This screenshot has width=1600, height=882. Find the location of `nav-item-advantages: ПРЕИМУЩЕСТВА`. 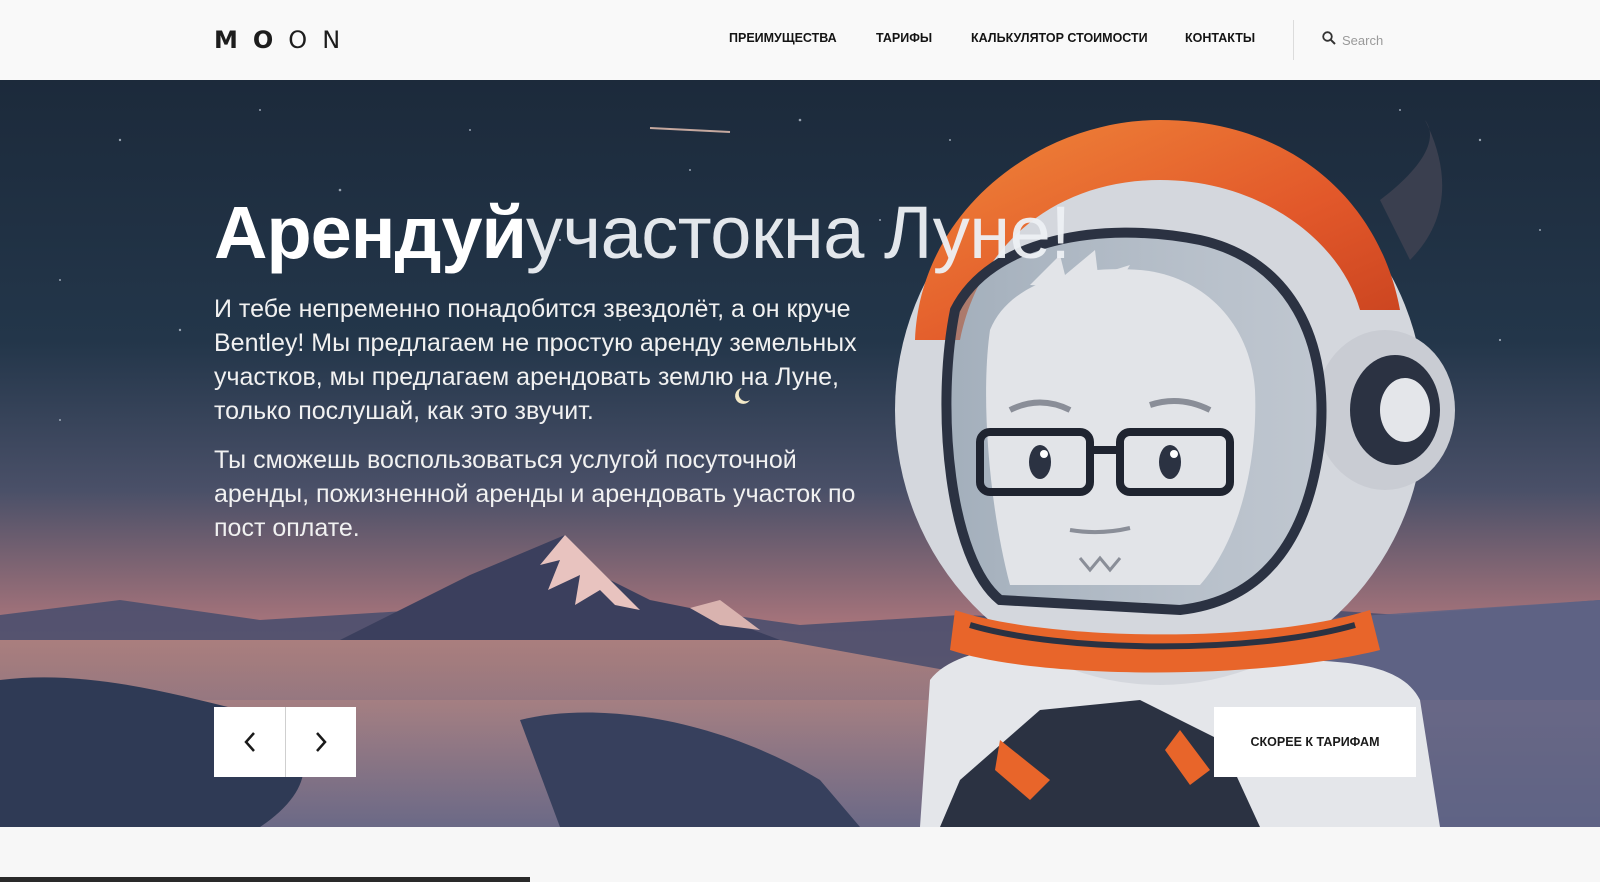

nav-item-advantages: ПРЕИМУЩЕСТВА is located at coordinates (783, 38).